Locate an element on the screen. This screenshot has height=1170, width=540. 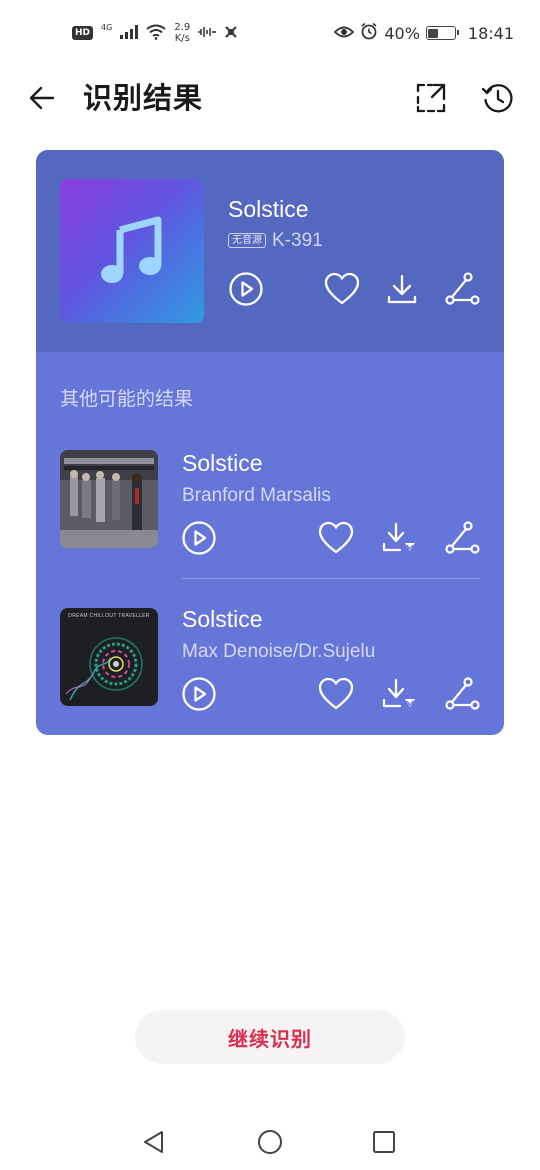
result-2-play-button is located at coordinates (199, 694).